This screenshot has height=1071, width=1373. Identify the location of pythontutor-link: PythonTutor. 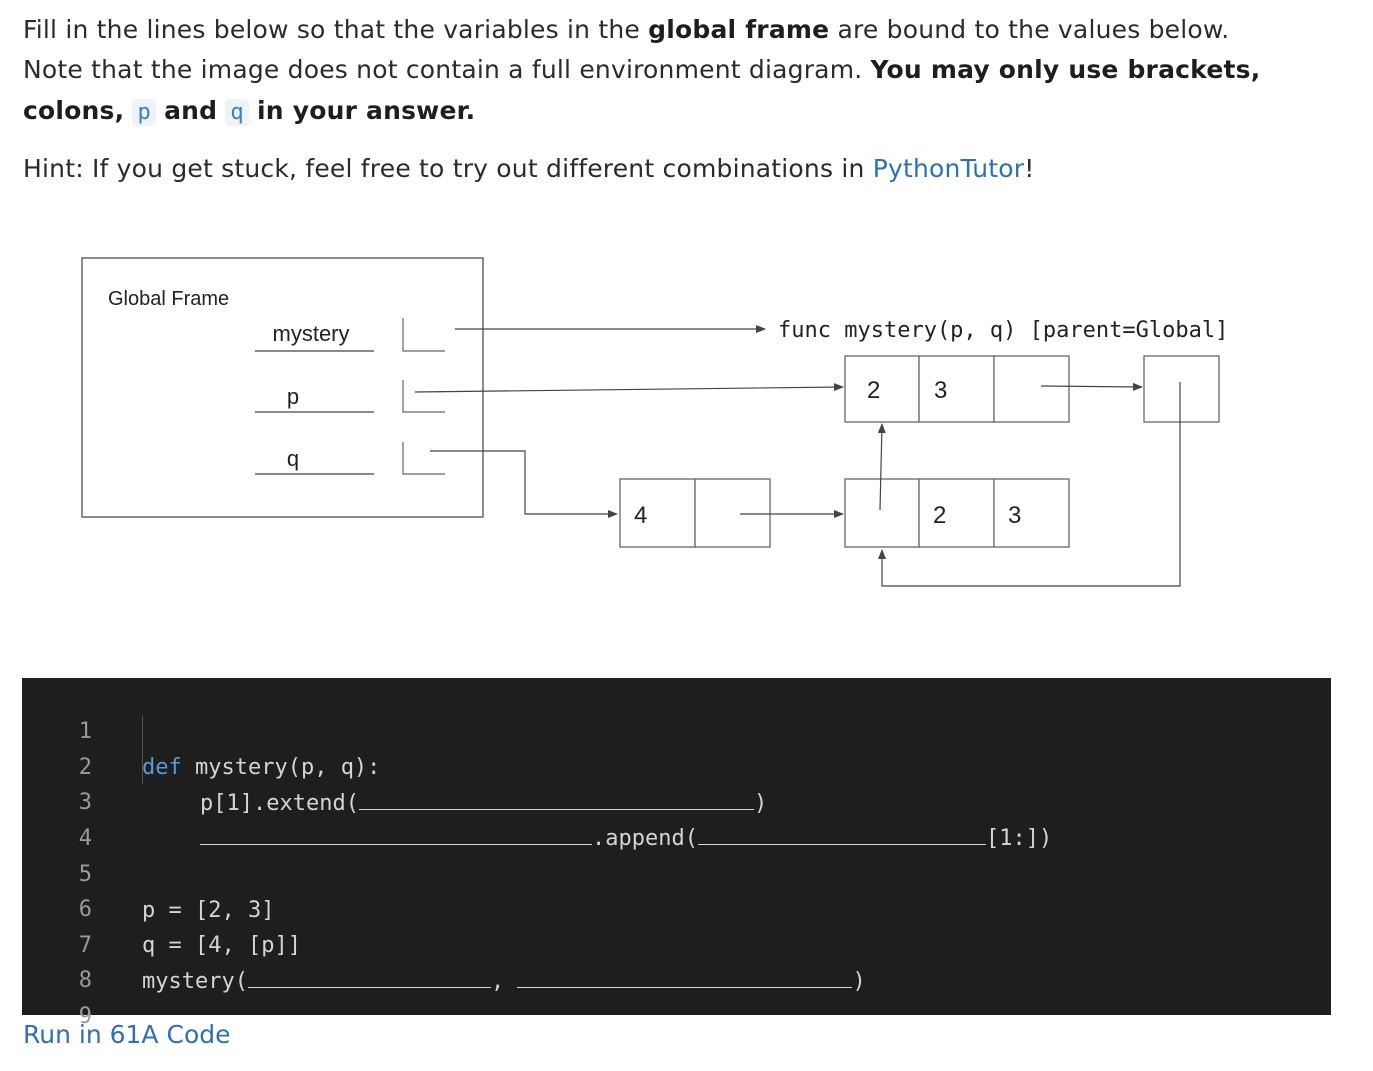
(949, 168).